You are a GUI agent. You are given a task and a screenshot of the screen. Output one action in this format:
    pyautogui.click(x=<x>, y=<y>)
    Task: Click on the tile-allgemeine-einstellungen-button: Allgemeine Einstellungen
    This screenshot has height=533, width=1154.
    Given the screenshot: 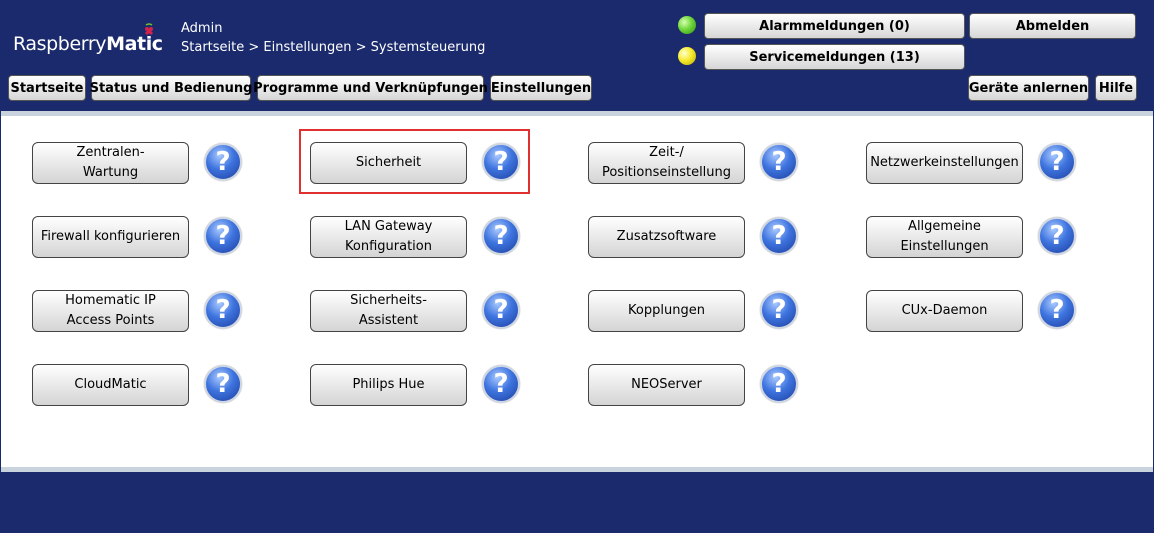 What is the action you would take?
    pyautogui.click(x=944, y=237)
    